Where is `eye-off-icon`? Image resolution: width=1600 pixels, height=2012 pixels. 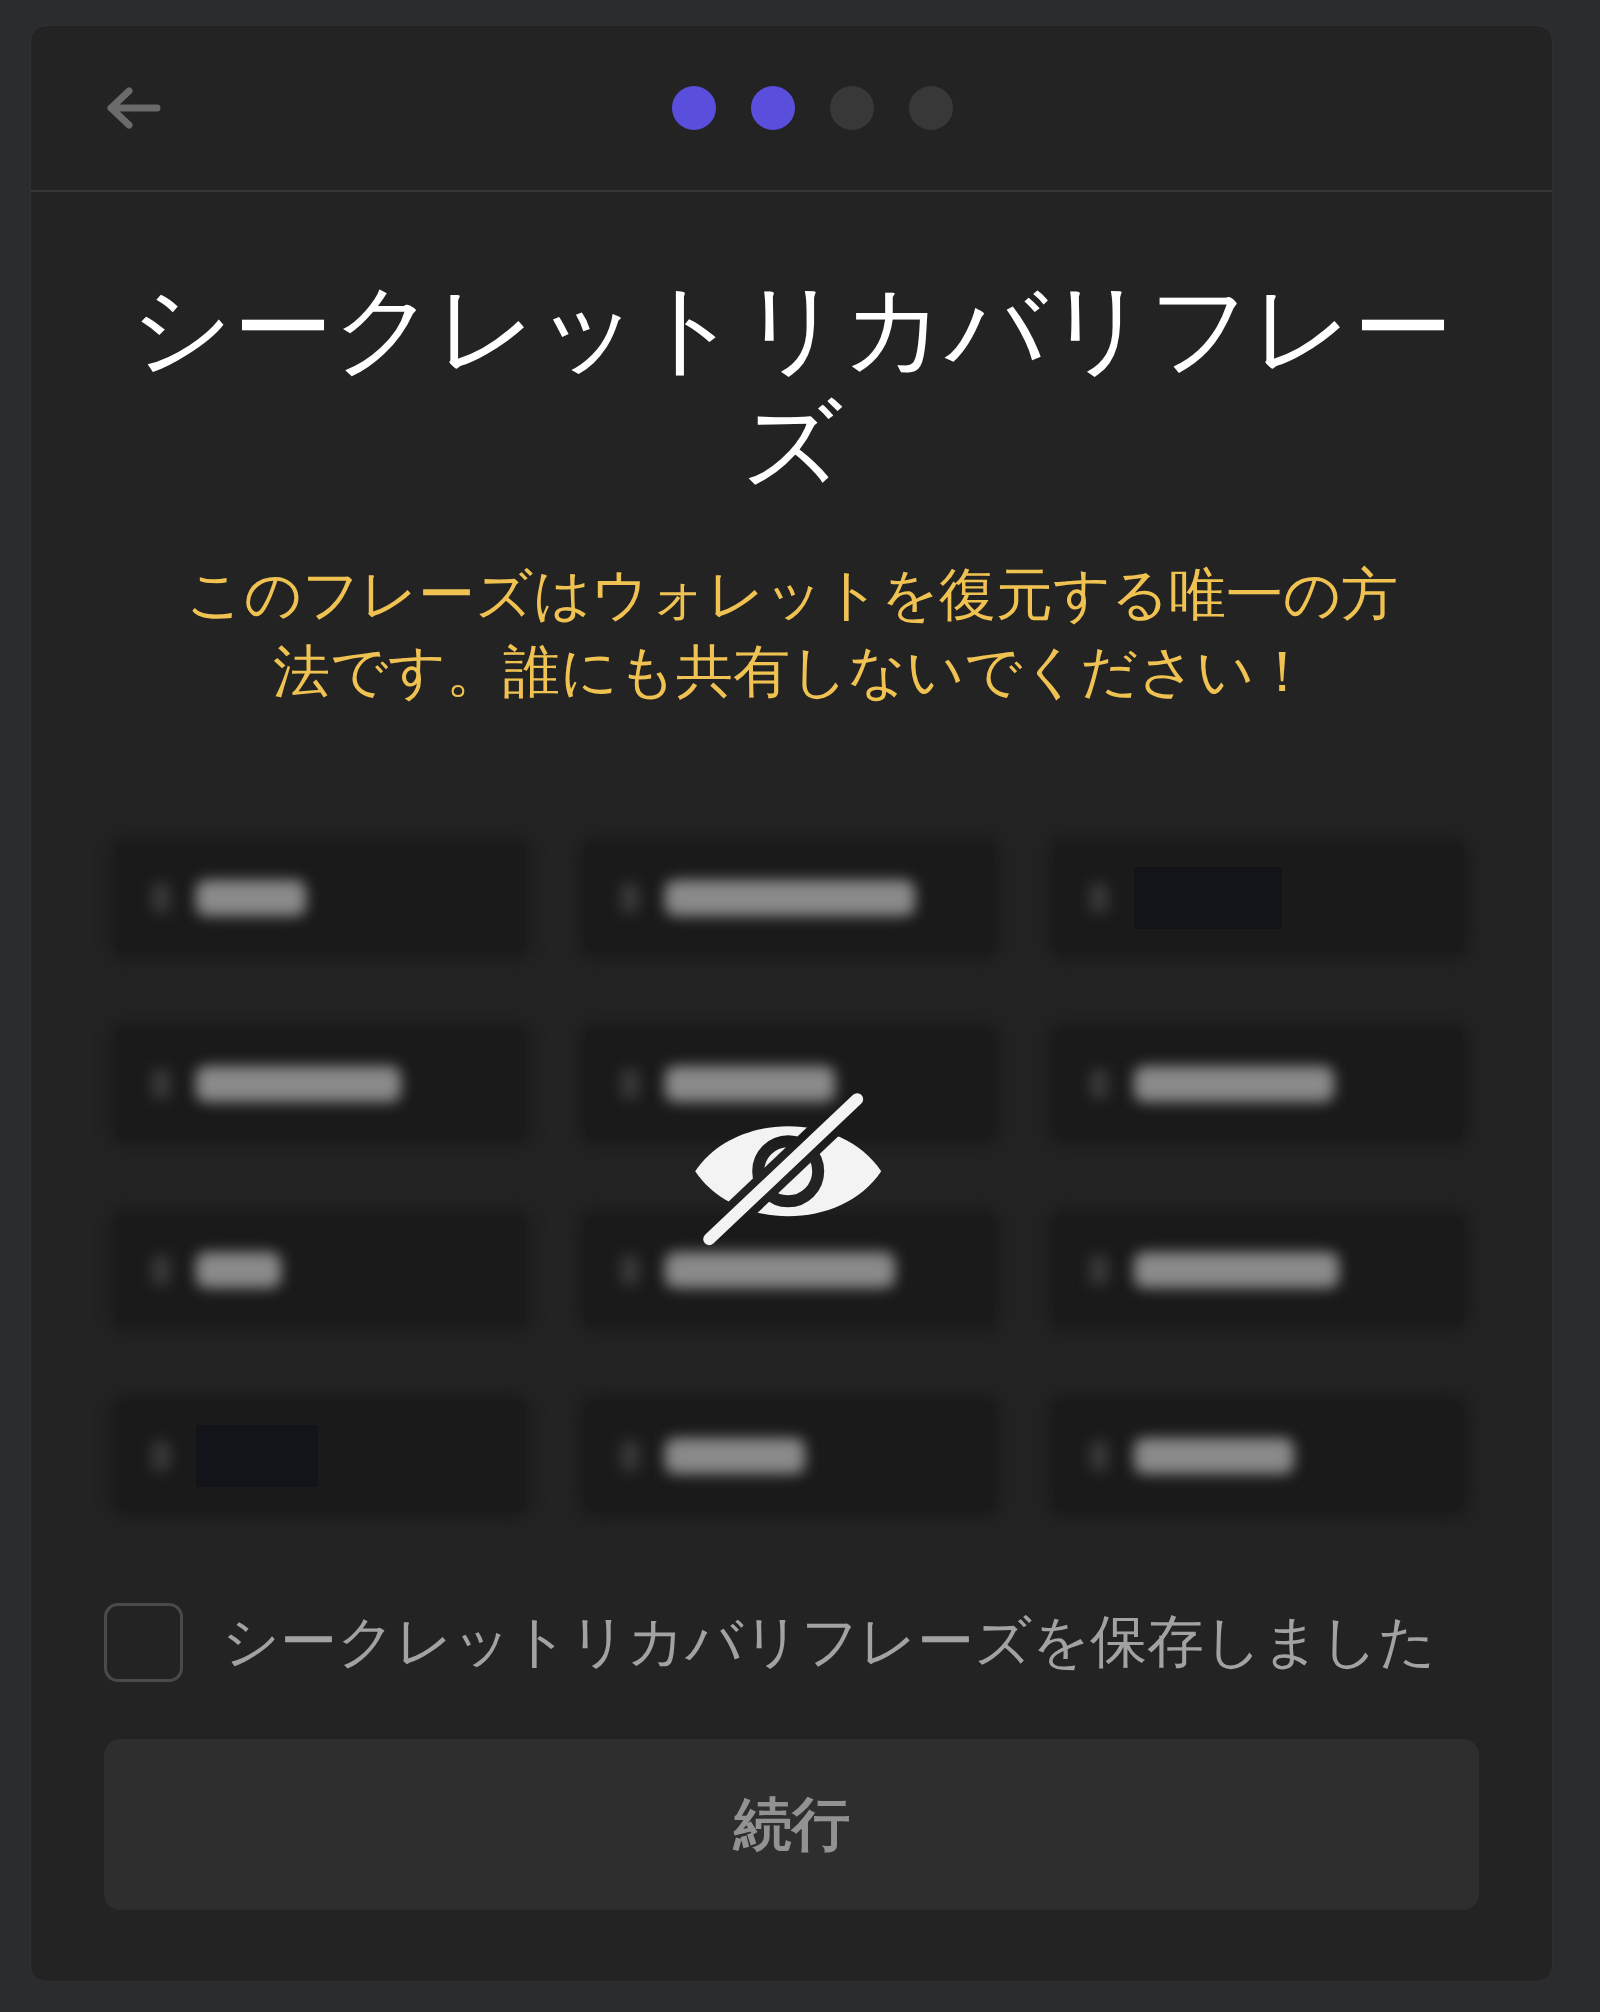 eye-off-icon is located at coordinates (787, 1169).